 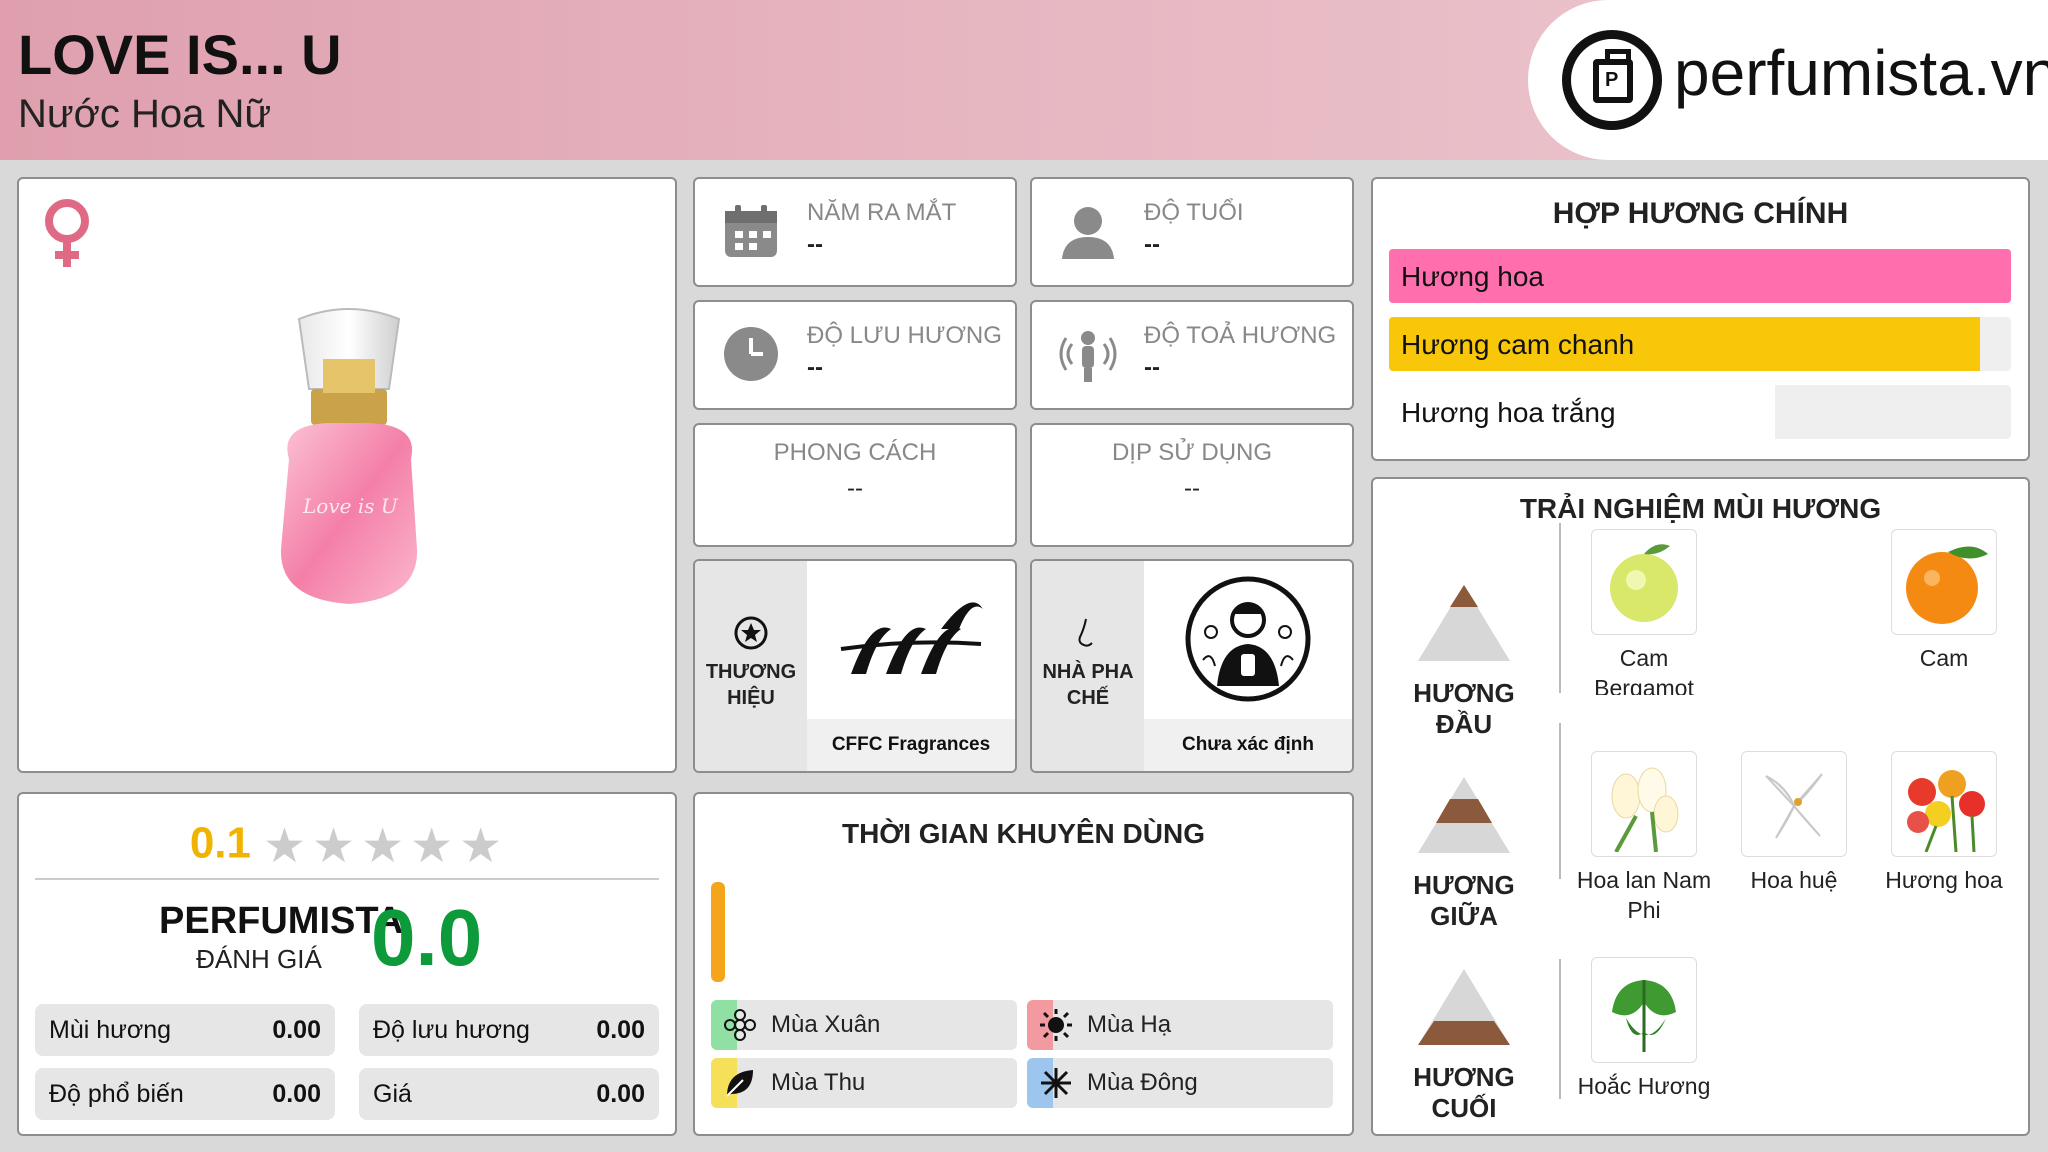 What do you see at coordinates (1464, 1007) in the screenshot?
I see `pyramid-base-icon` at bounding box center [1464, 1007].